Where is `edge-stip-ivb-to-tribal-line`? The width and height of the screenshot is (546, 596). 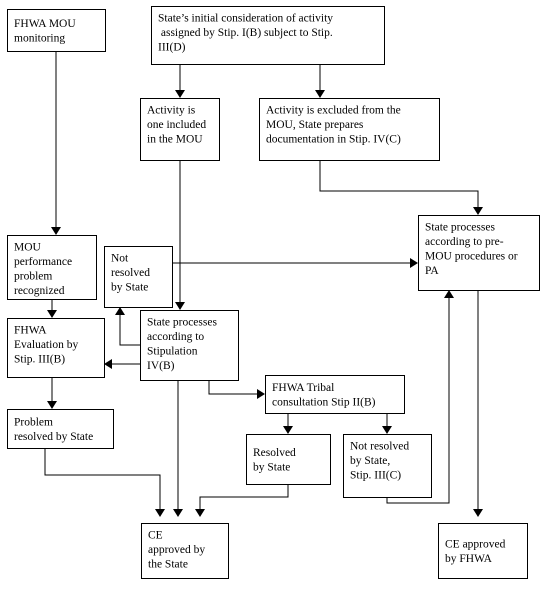
edge-stip-ivb-to-tribal-line is located at coordinates (233, 387).